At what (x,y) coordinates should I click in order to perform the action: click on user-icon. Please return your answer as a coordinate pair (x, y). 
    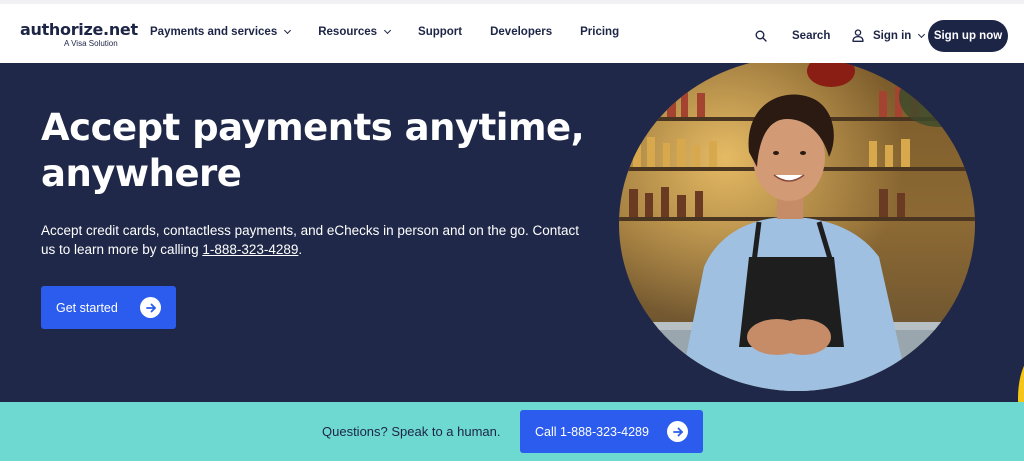
    Looking at the image, I should click on (858, 35).